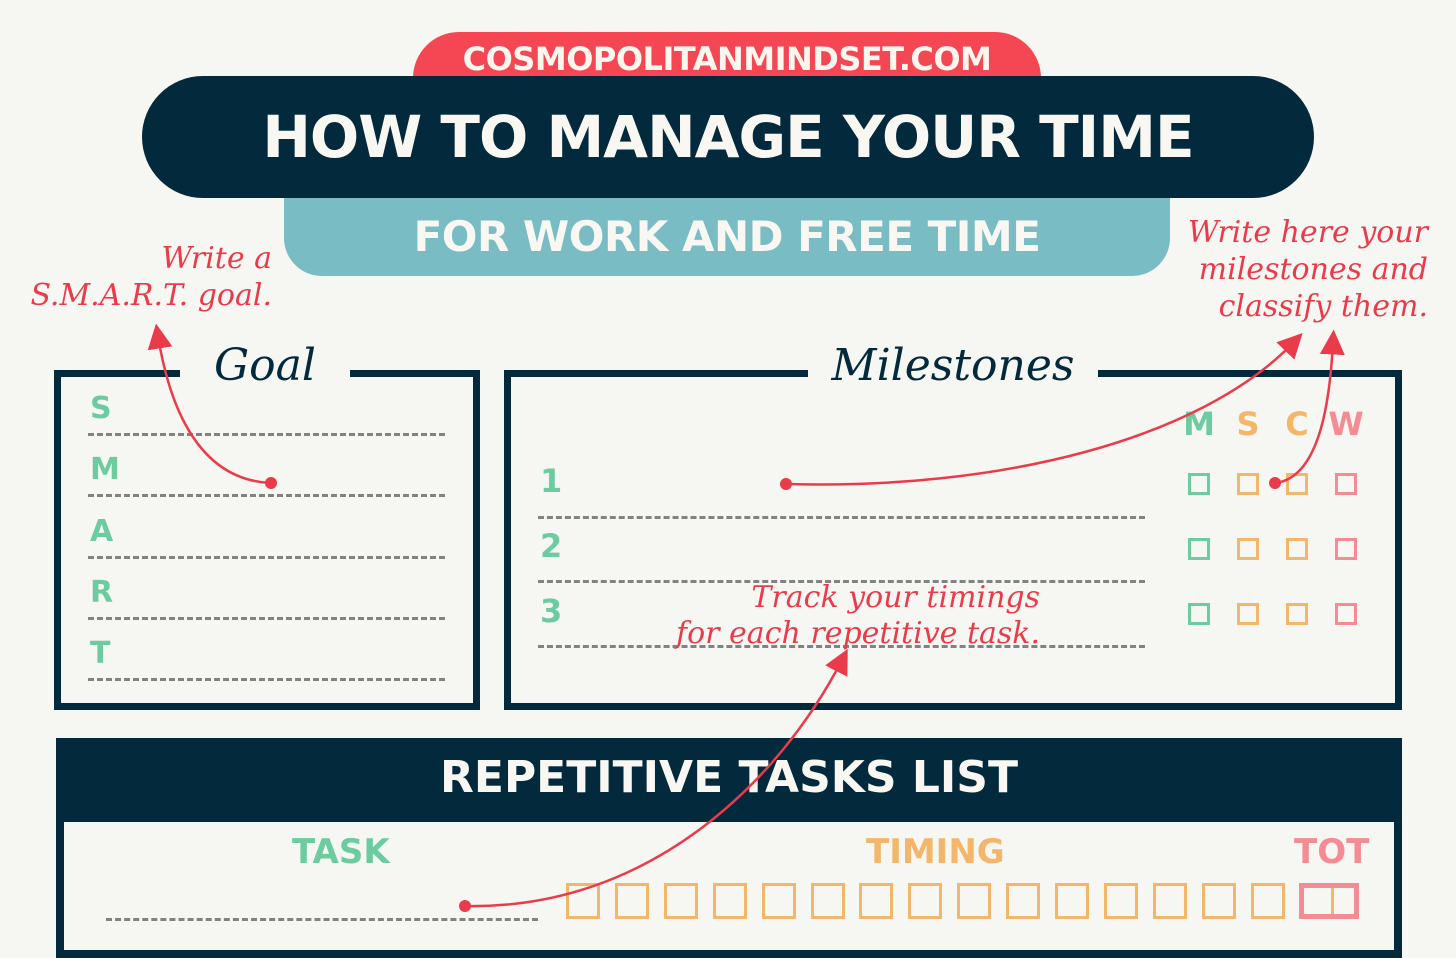  I want to click on annotation-line: S.M.A.R.T. goal., so click(151, 295).